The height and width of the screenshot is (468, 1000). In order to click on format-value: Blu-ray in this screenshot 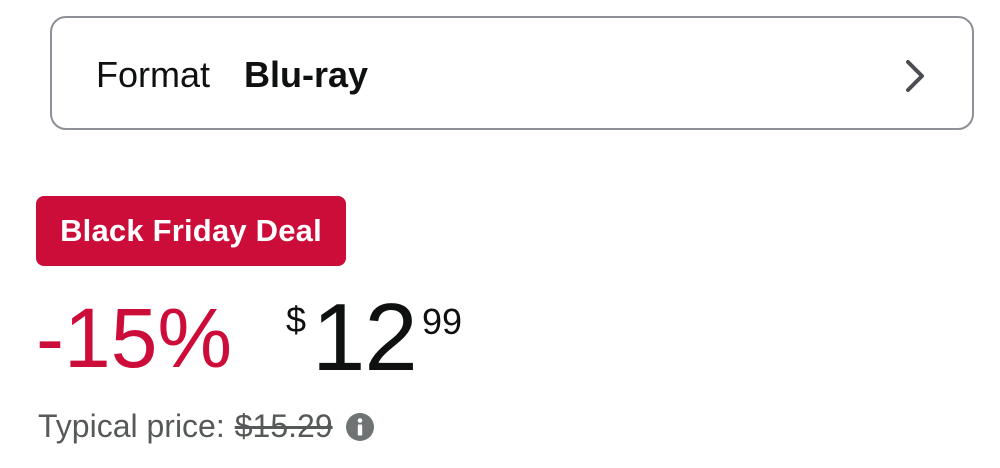, I will do `click(306, 74)`.